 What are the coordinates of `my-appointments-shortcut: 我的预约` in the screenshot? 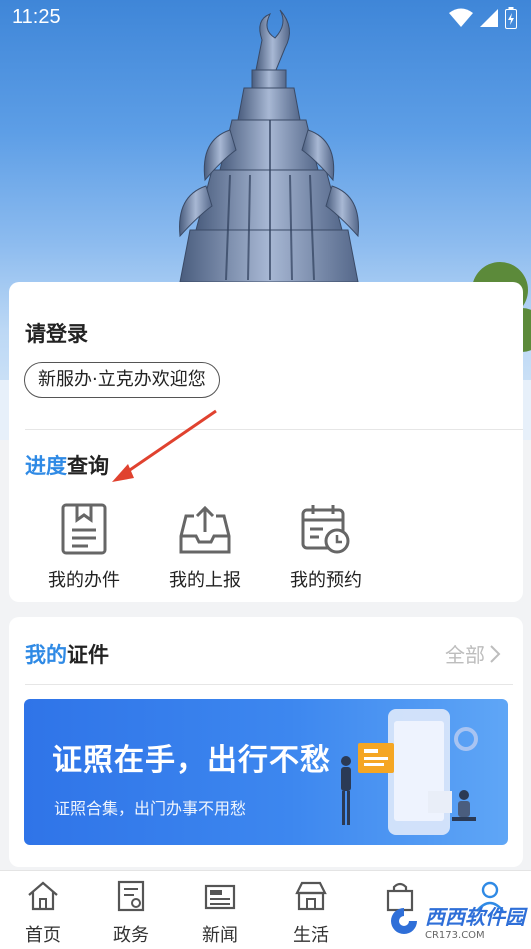 It's located at (326, 547).